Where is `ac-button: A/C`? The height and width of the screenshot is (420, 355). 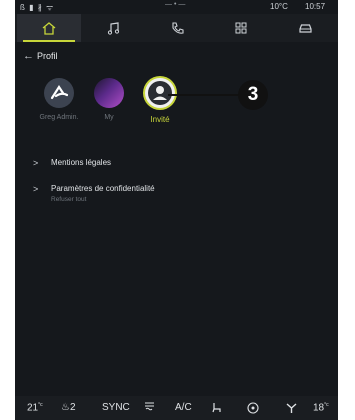 ac-button: A/C is located at coordinates (183, 407).